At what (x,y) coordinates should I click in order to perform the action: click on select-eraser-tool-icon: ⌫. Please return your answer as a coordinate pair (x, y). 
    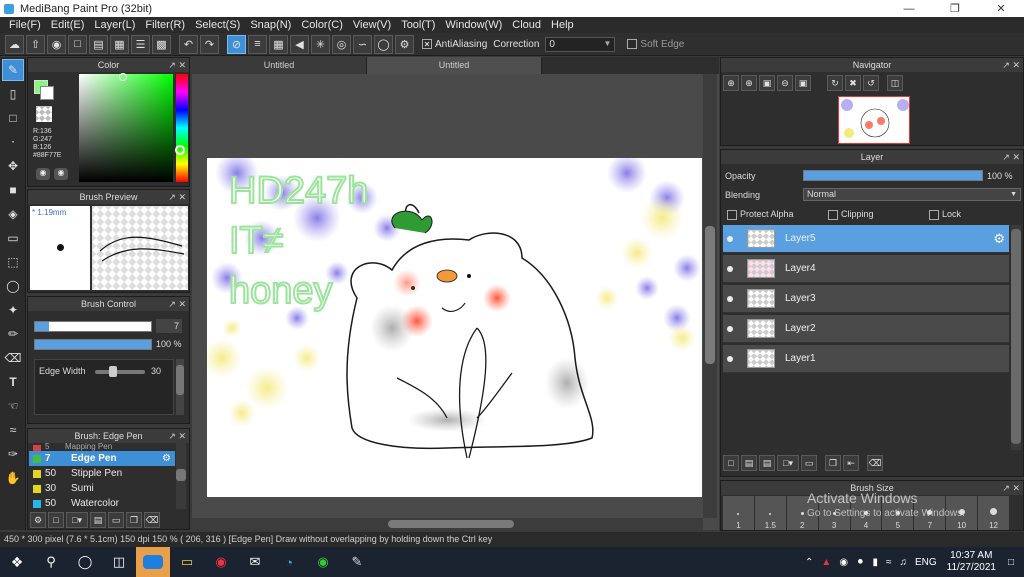
    Looking at the image, I should click on (13, 358).